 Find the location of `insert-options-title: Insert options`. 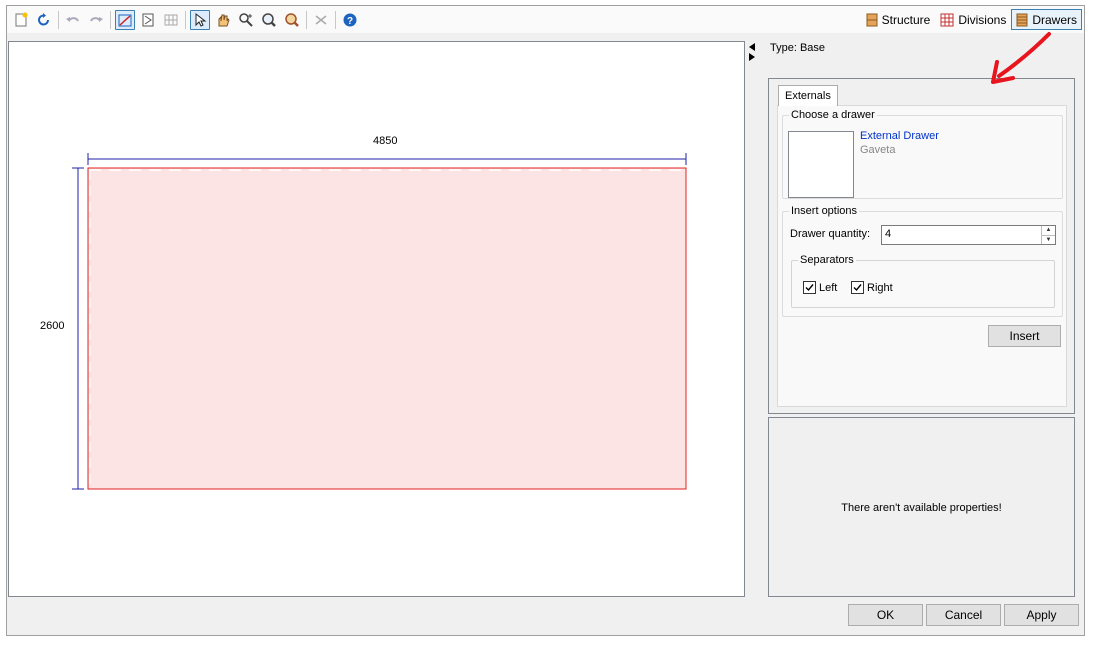

insert-options-title: Insert options is located at coordinates (824, 211).